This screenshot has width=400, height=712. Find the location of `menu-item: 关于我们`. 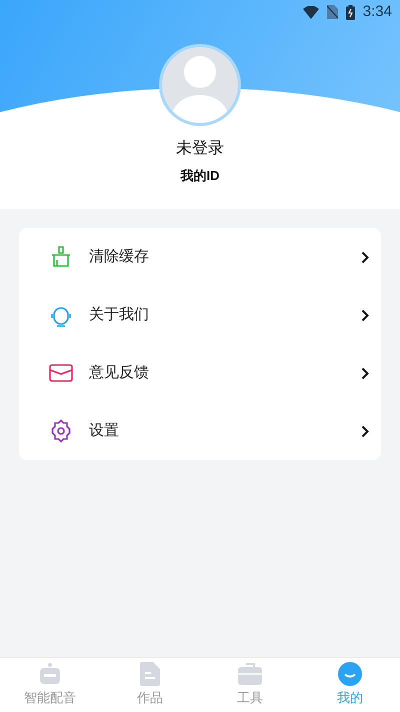

menu-item: 关于我们 is located at coordinates (200, 315).